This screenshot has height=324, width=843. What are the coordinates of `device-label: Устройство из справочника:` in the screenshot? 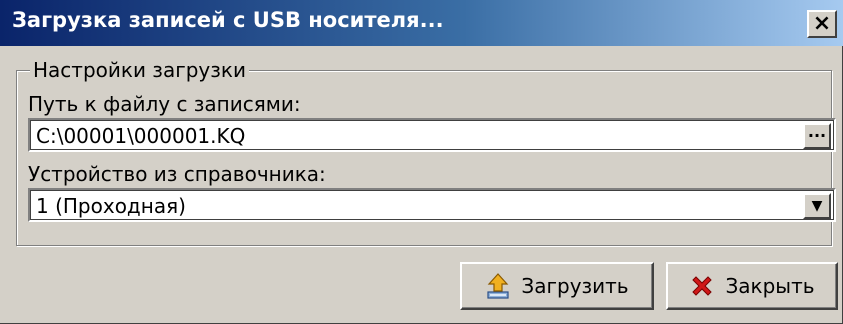 It's located at (177, 174).